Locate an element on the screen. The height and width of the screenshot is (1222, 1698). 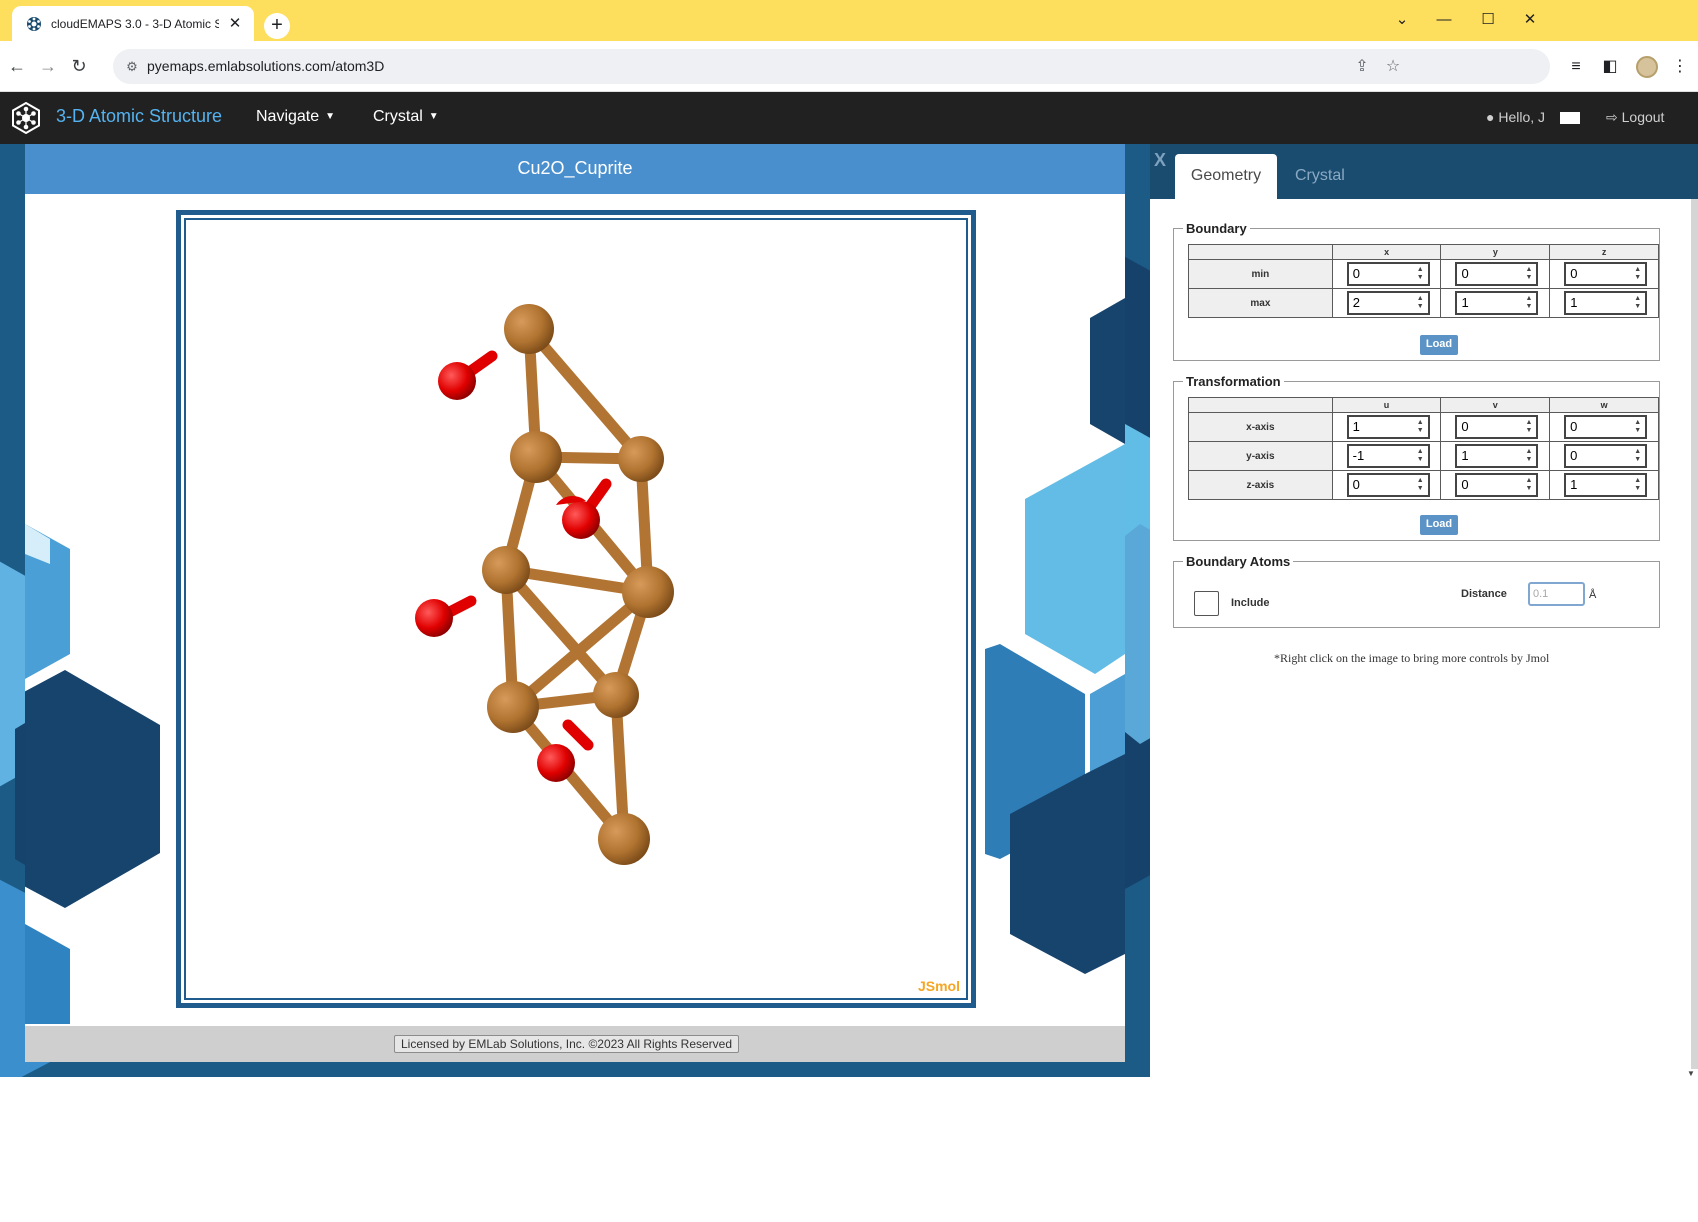
crystal-menu: Crystal ▼ is located at coordinates (406, 117).